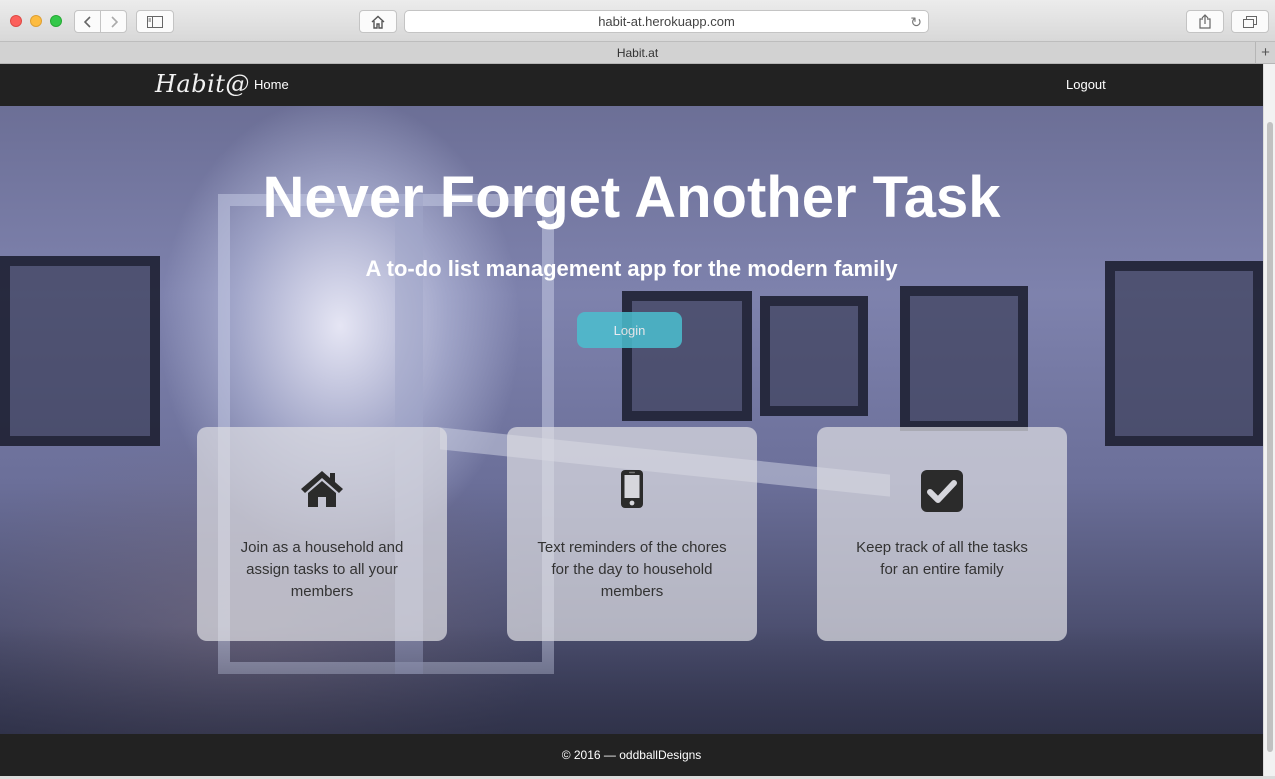 This screenshot has height=779, width=1275. I want to click on browser-home-button, so click(378, 21).